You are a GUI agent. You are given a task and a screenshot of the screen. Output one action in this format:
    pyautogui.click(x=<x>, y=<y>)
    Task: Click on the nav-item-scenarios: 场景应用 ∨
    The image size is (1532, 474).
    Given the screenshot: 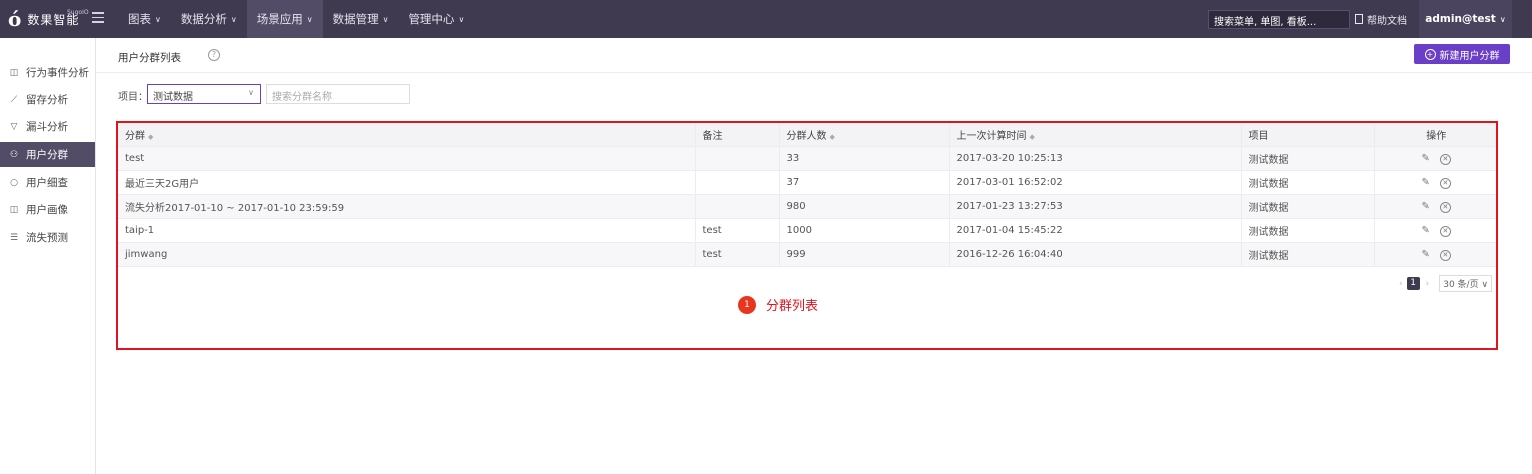 What is the action you would take?
    pyautogui.click(x=284, y=19)
    